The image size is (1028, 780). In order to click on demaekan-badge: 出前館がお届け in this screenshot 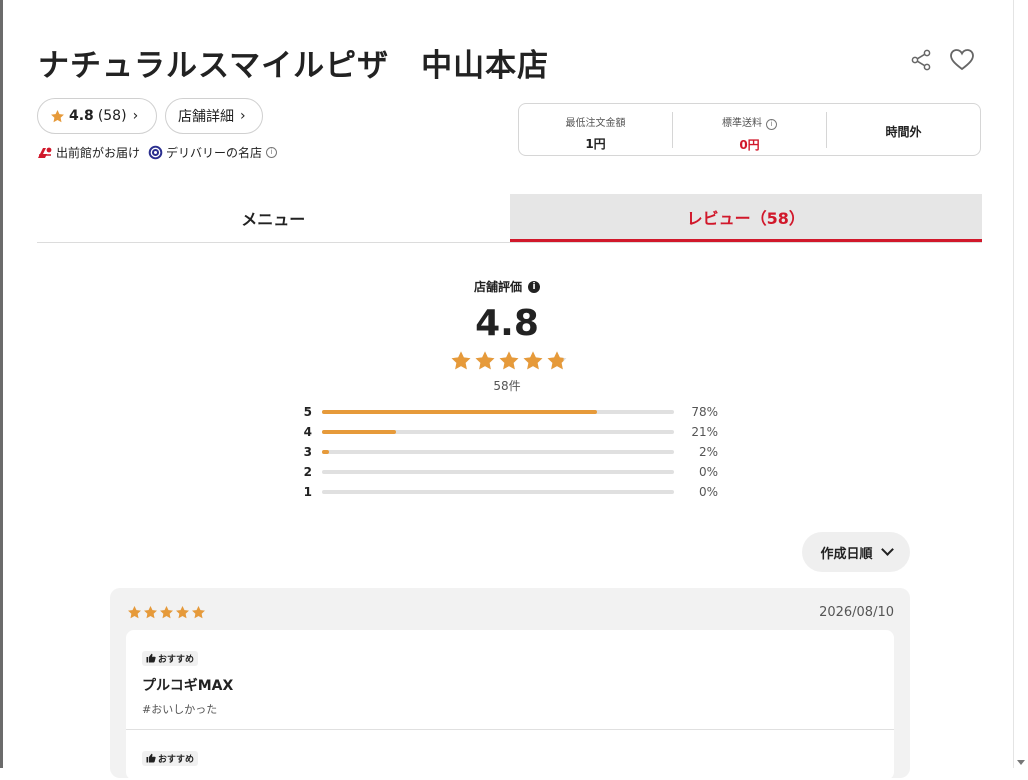, I will do `click(88, 152)`.